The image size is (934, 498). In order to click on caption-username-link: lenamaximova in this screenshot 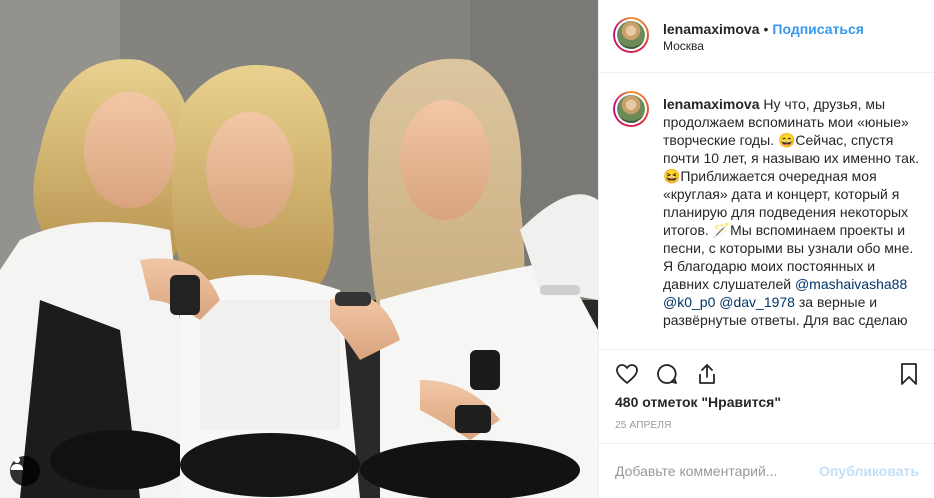, I will do `click(711, 104)`.